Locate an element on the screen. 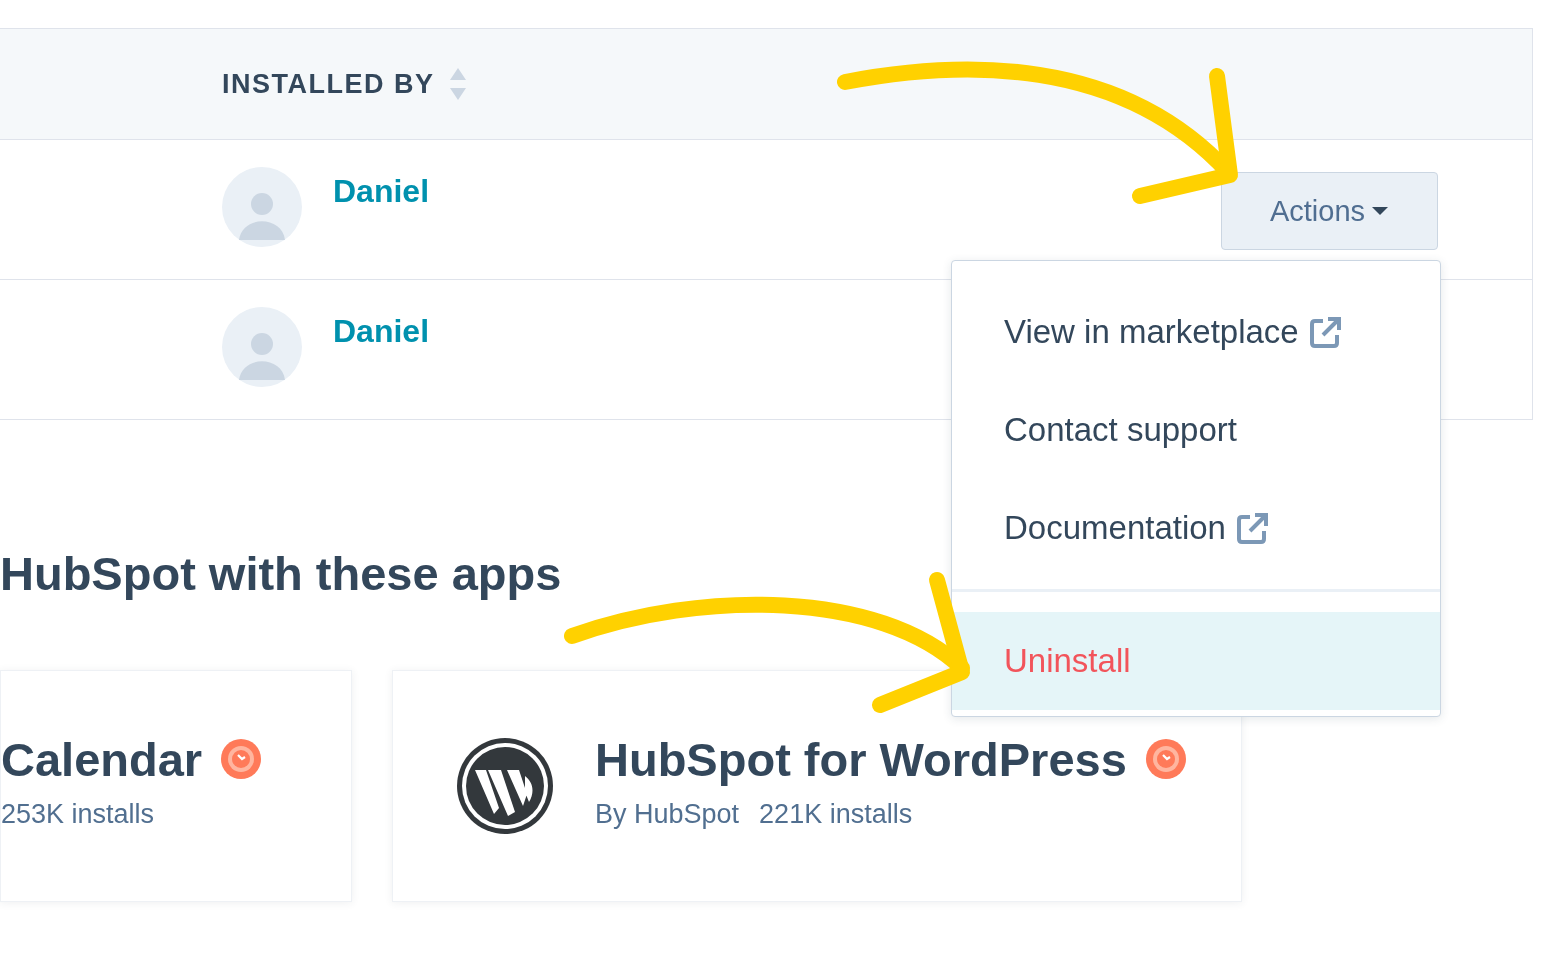  app-name: HubSpot for WordPress is located at coordinates (861, 759).